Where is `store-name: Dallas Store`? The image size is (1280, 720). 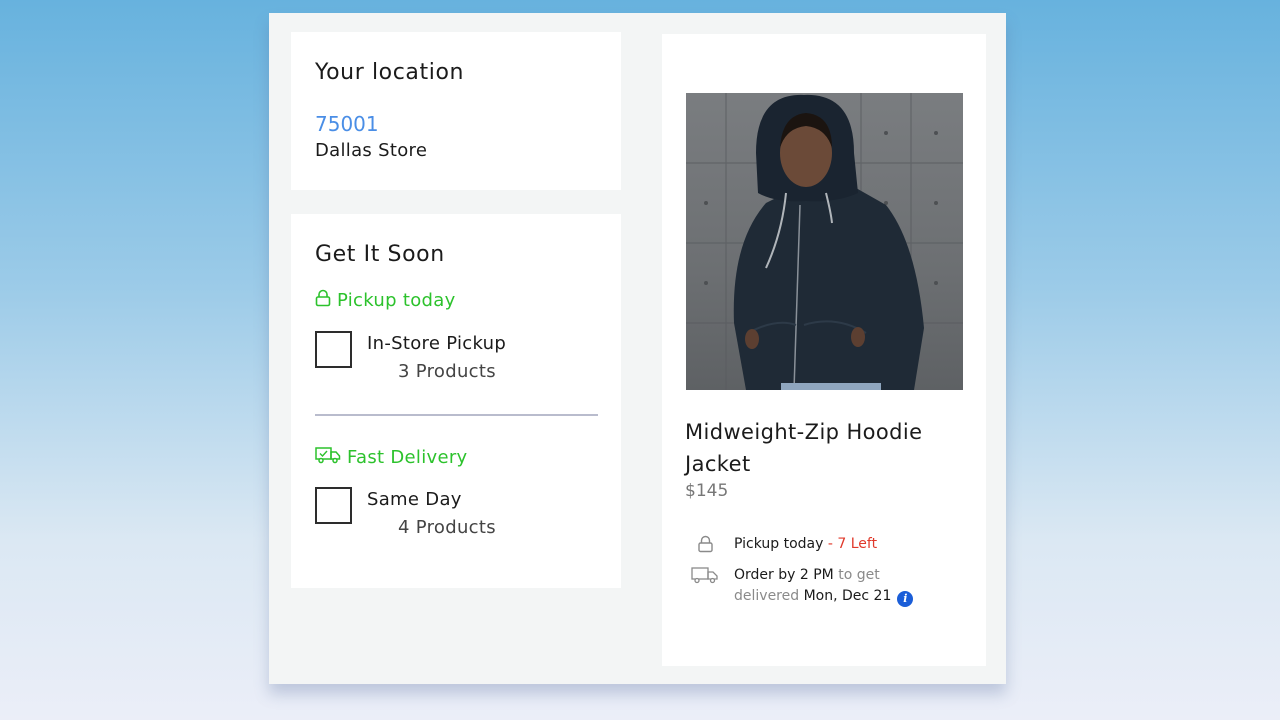
store-name: Dallas Store is located at coordinates (371, 150).